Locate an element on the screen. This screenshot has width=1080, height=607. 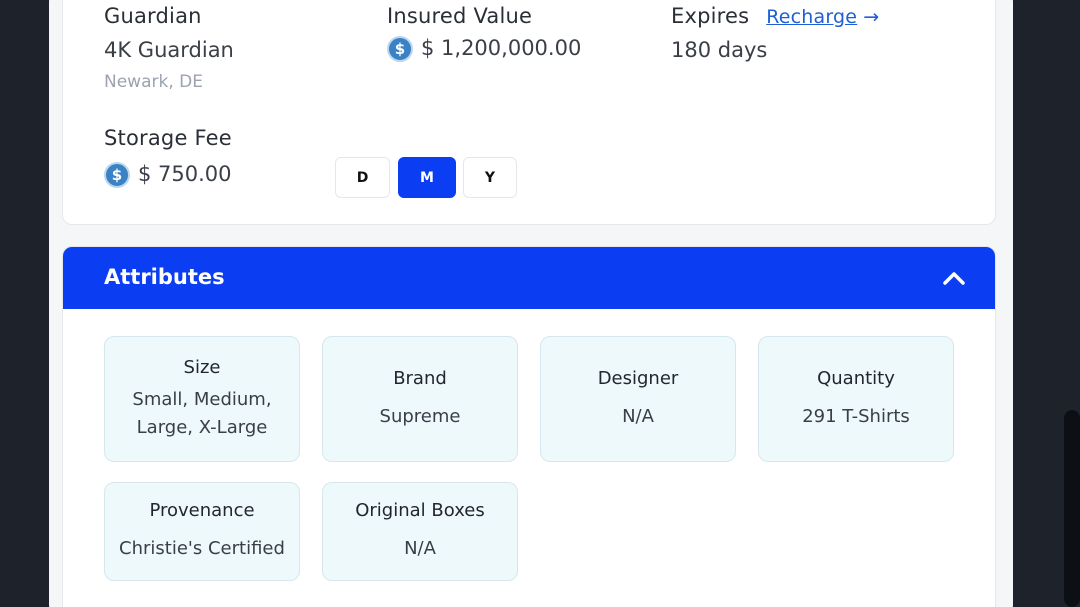
expires-label: Expires Recharge → is located at coordinates (775, 16).